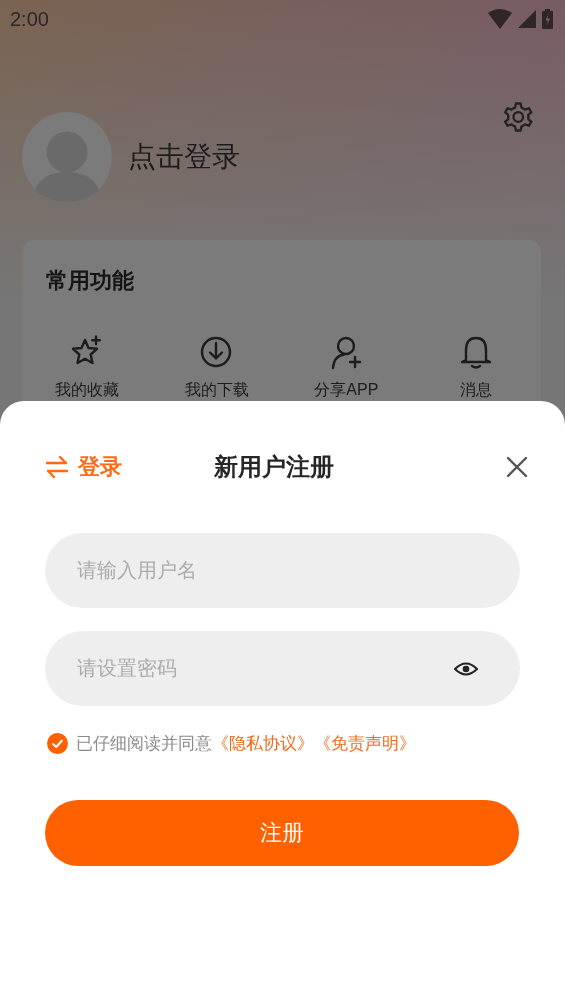 The image size is (565, 1005). Describe the element at coordinates (527, 19) in the screenshot. I see `signal-icon` at that location.